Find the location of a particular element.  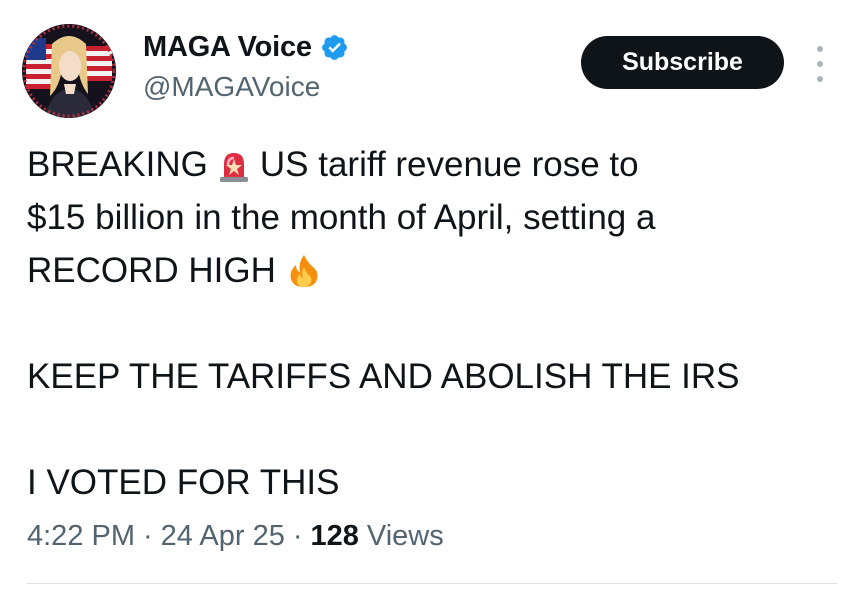

more-options-icon is located at coordinates (820, 64).